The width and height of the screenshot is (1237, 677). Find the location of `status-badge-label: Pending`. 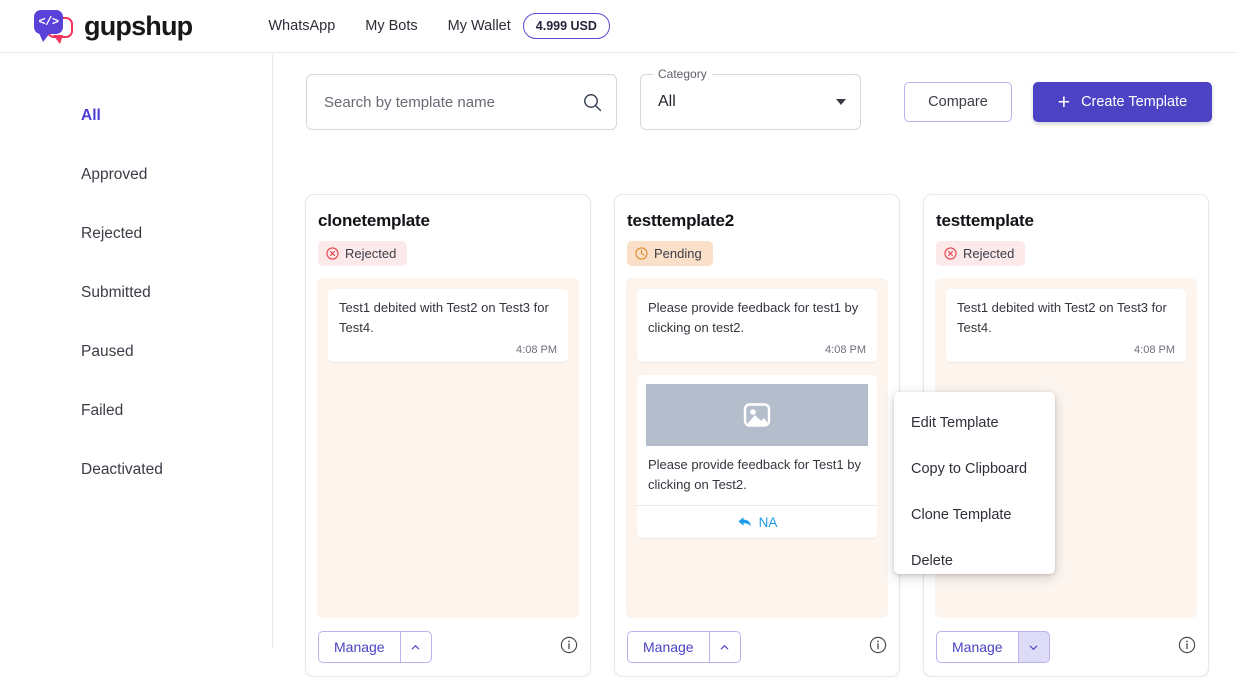

status-badge-label: Pending is located at coordinates (678, 253).